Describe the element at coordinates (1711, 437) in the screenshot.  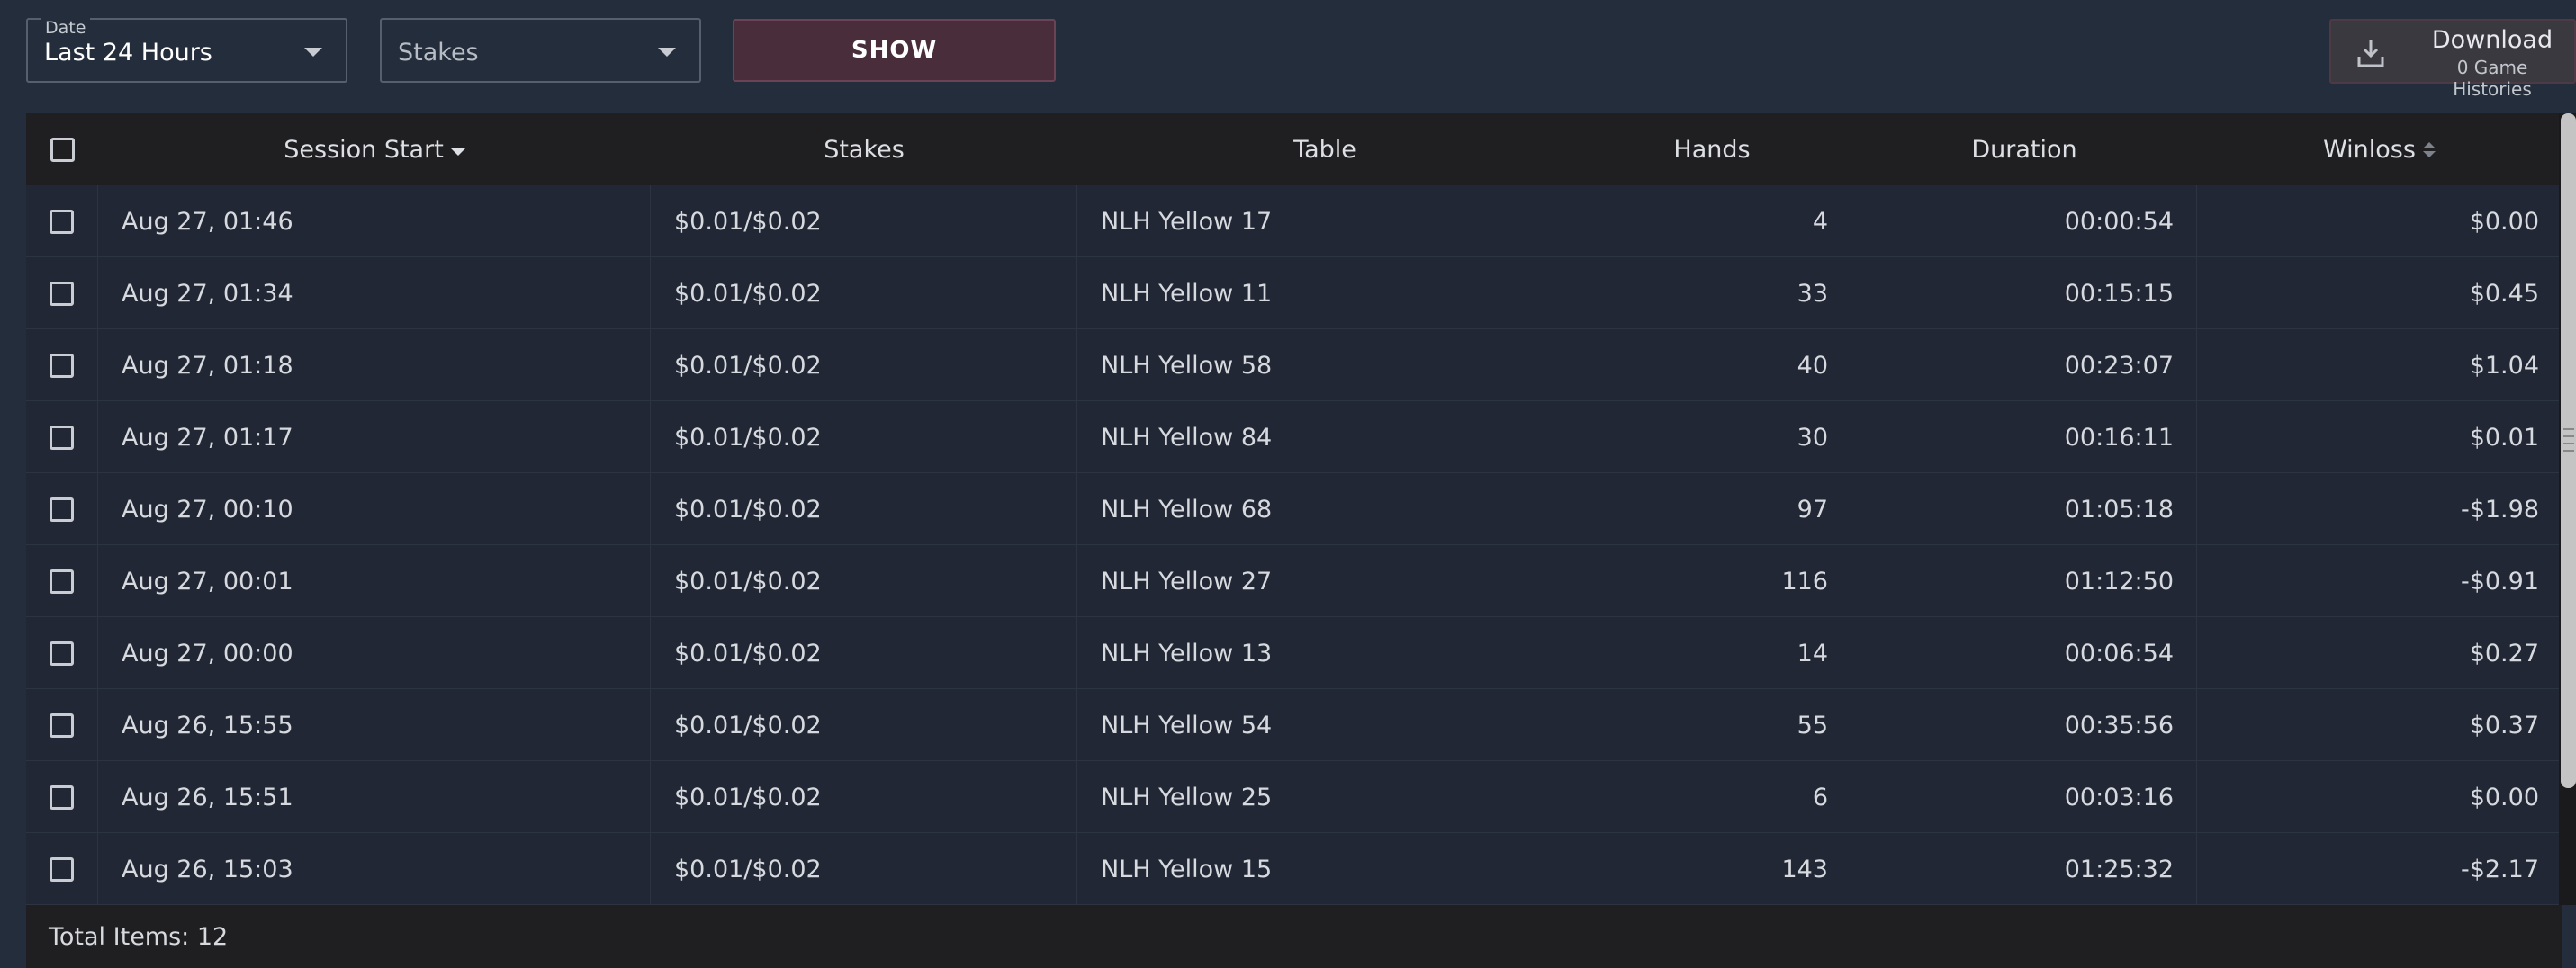
I see `hands-cell: 30` at that location.